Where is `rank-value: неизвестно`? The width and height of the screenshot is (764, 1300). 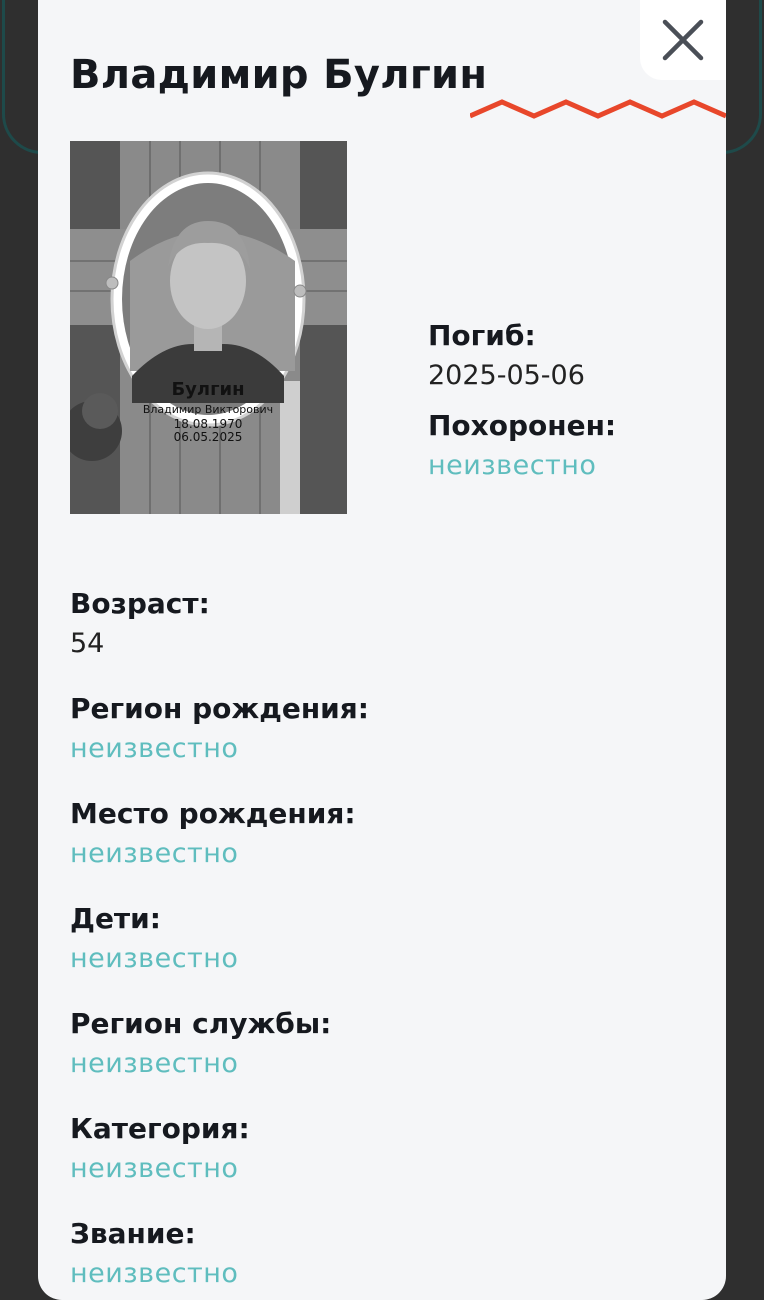 rank-value: неизвестно is located at coordinates (154, 1273).